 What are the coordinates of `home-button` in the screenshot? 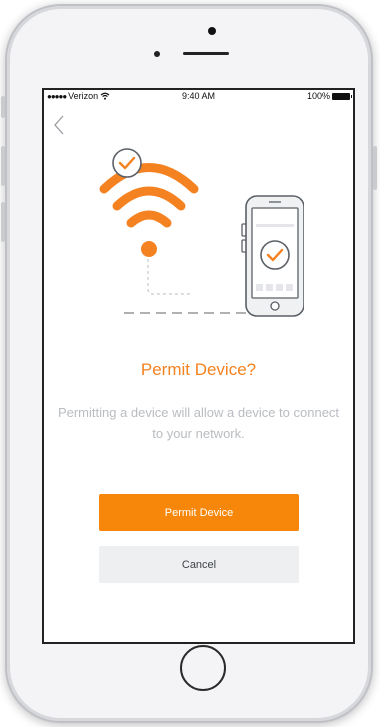 It's located at (203, 668).